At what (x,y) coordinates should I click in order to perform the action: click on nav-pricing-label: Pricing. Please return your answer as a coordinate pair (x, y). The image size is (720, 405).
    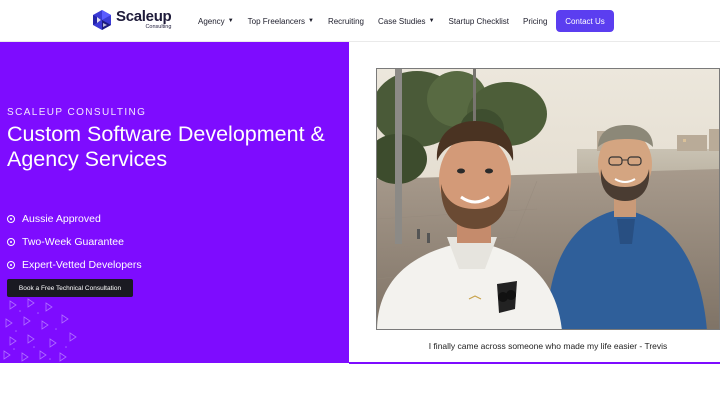
    Looking at the image, I should click on (535, 21).